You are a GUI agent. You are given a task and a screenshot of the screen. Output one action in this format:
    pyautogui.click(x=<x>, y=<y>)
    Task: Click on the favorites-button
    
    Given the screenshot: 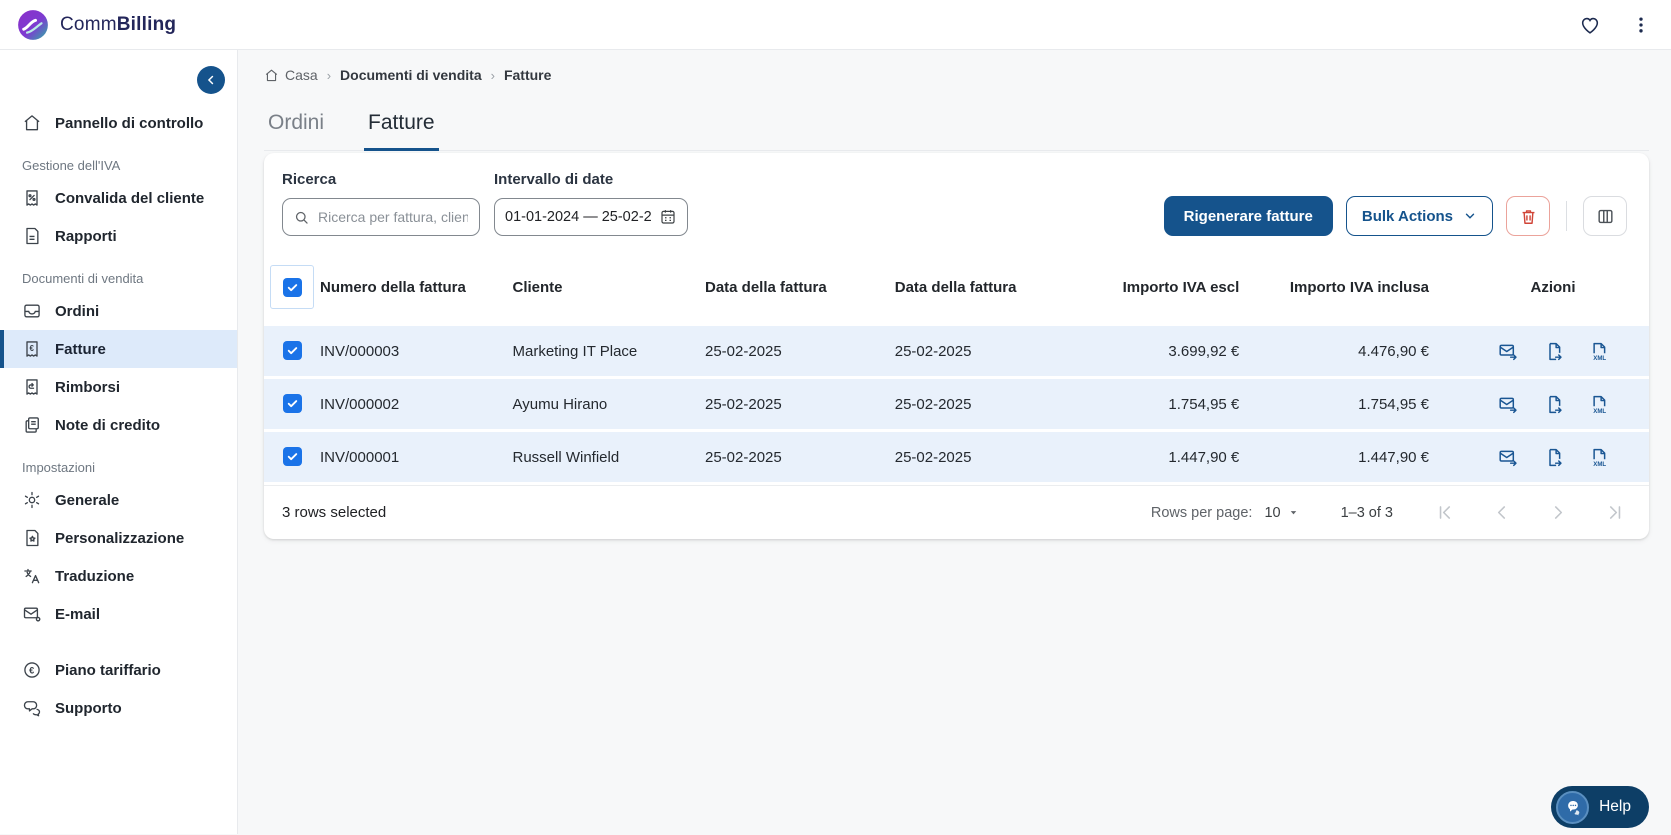 What is the action you would take?
    pyautogui.click(x=1590, y=25)
    